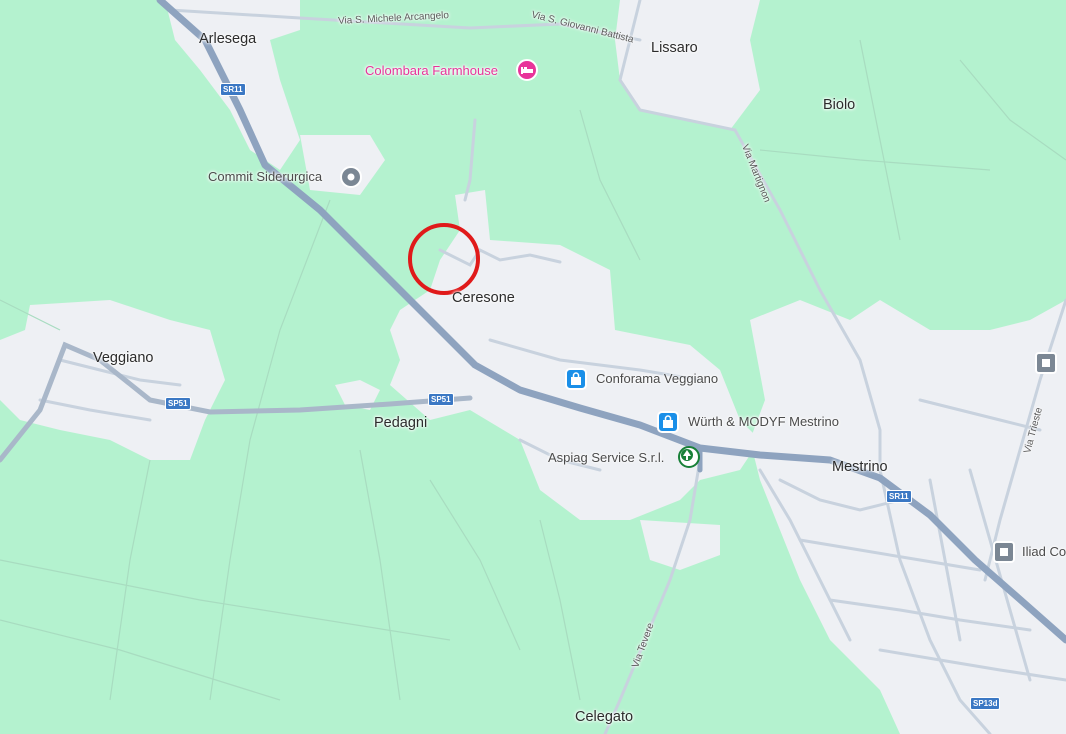 This screenshot has width=1066, height=734. Describe the element at coordinates (763, 421) in the screenshot. I see `poi-label-wurth-modyf-mestrino: Würth & MODYF Mestrino` at that location.